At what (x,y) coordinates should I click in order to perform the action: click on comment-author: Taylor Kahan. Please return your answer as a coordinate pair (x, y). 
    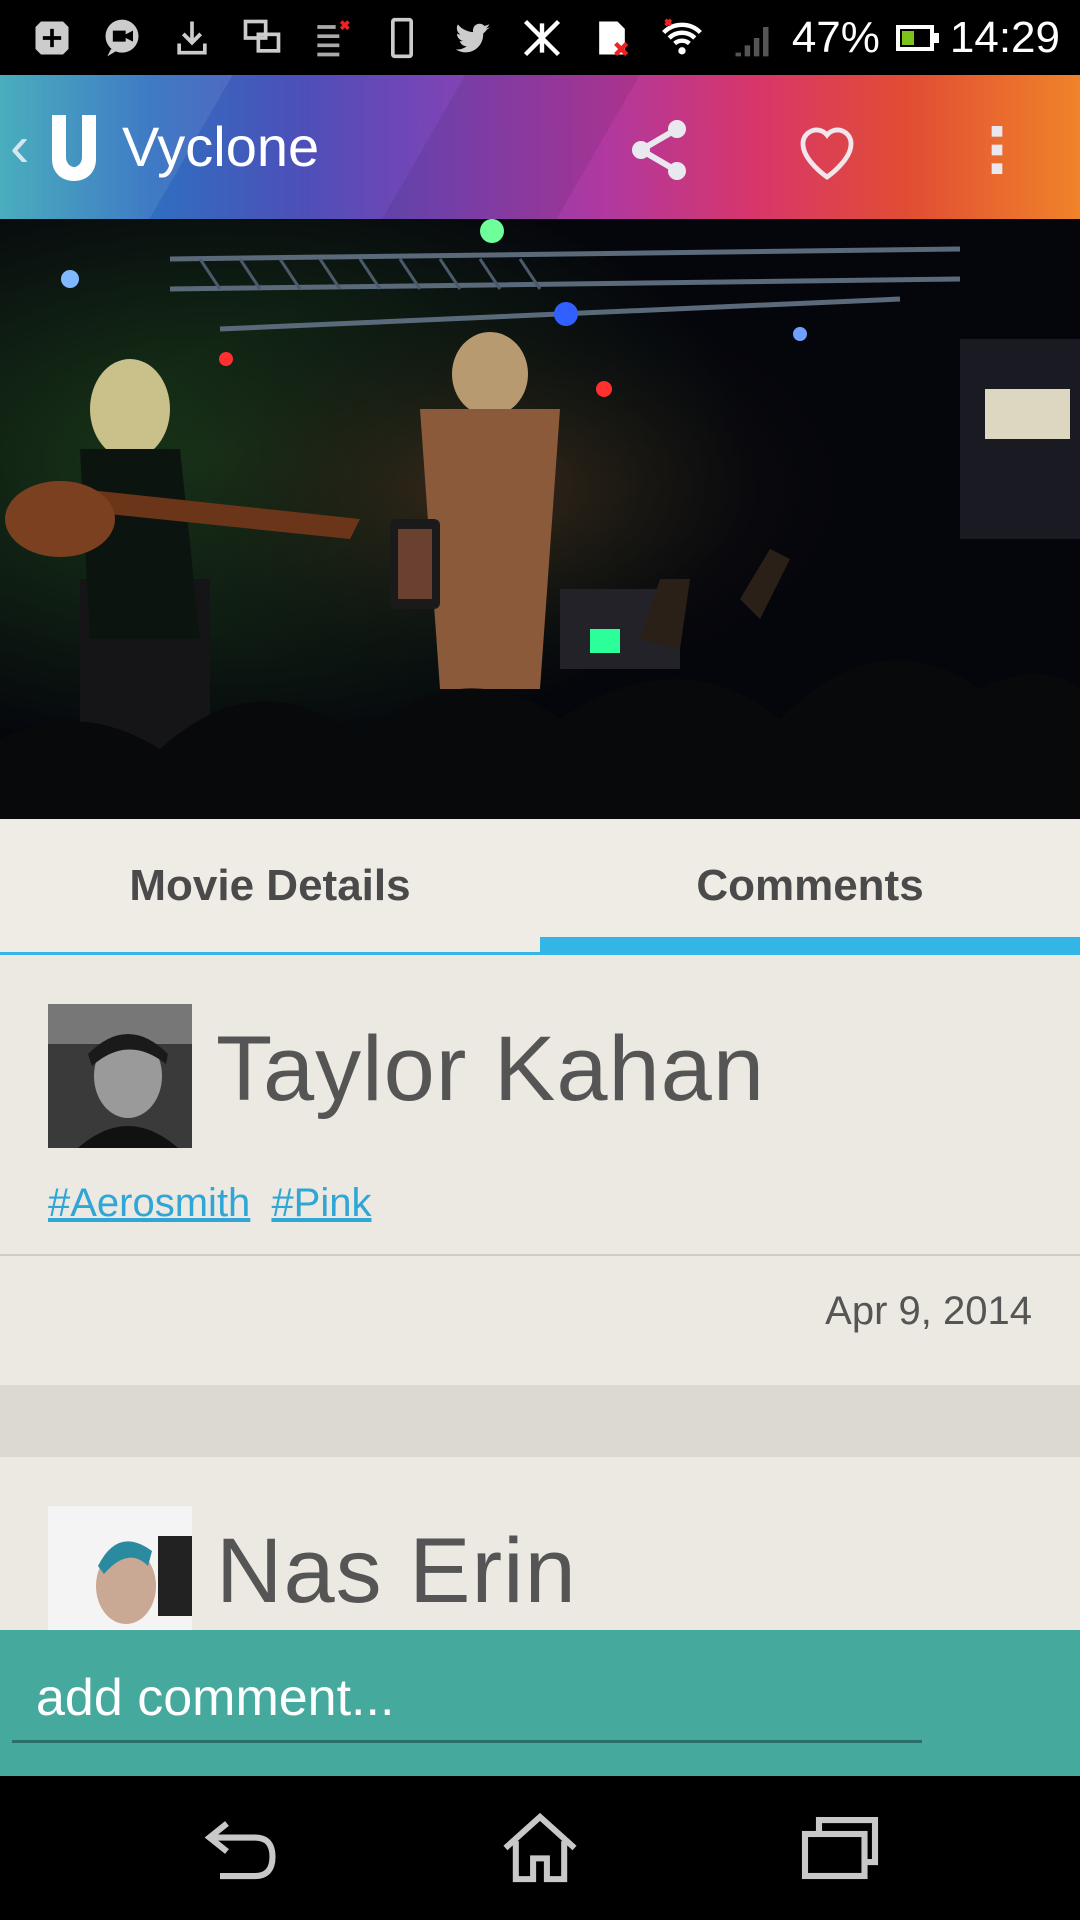
    Looking at the image, I should click on (490, 1069).